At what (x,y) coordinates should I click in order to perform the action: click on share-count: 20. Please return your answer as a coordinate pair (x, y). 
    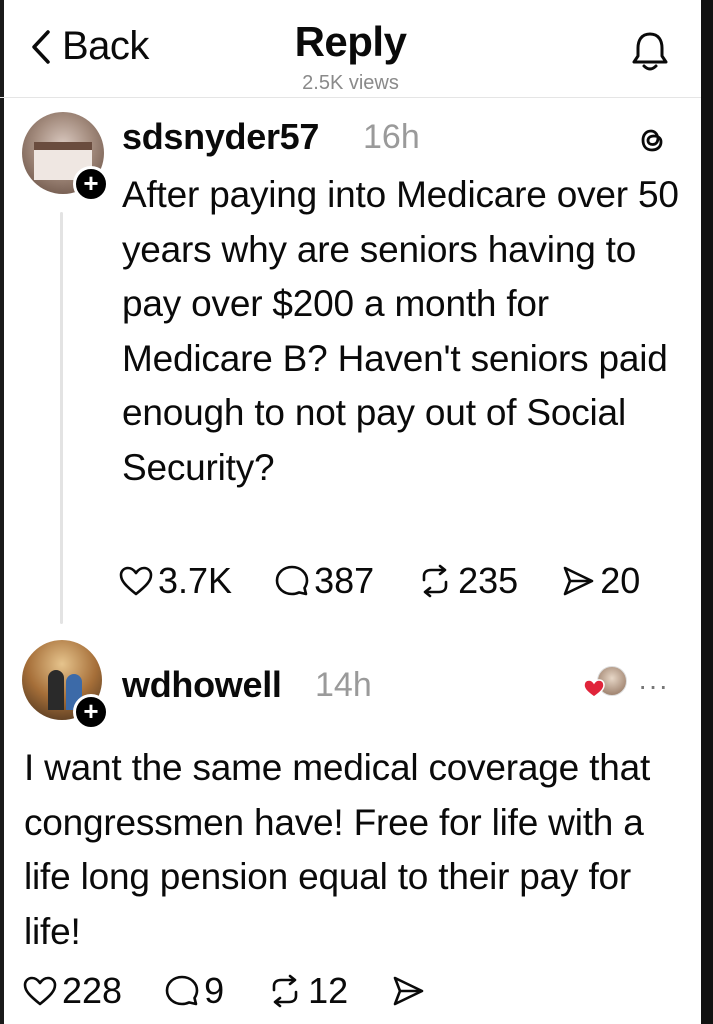
    Looking at the image, I should click on (620, 580).